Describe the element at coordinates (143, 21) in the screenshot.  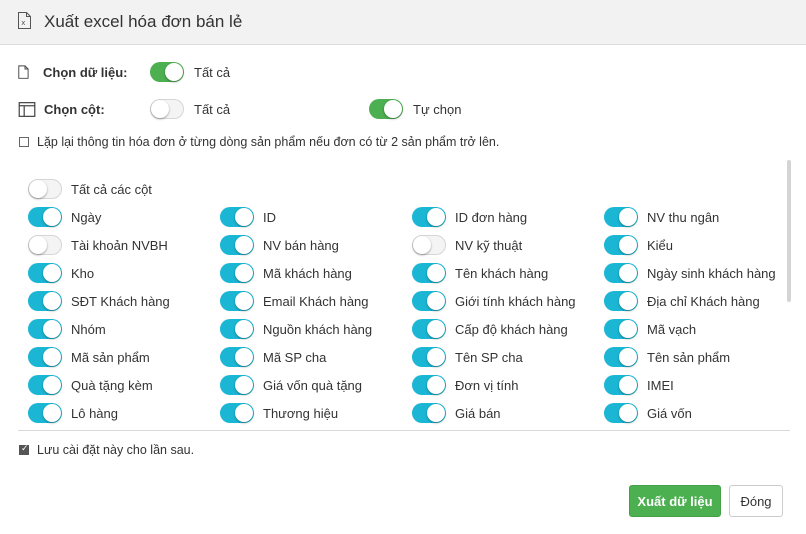
I see `dialog-title: Xuất excel hóa đơn bán lẻ` at that location.